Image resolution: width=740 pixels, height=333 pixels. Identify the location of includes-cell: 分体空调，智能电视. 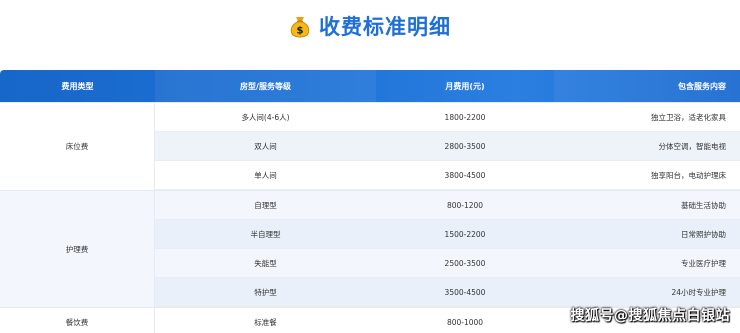
(692, 146).